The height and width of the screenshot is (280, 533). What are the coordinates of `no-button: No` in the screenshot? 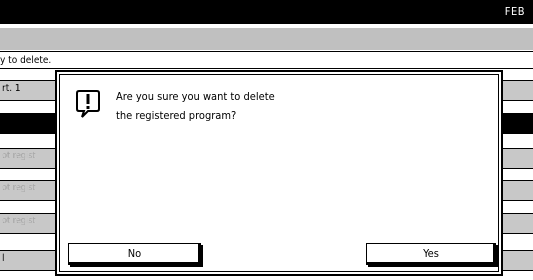 It's located at (134, 254).